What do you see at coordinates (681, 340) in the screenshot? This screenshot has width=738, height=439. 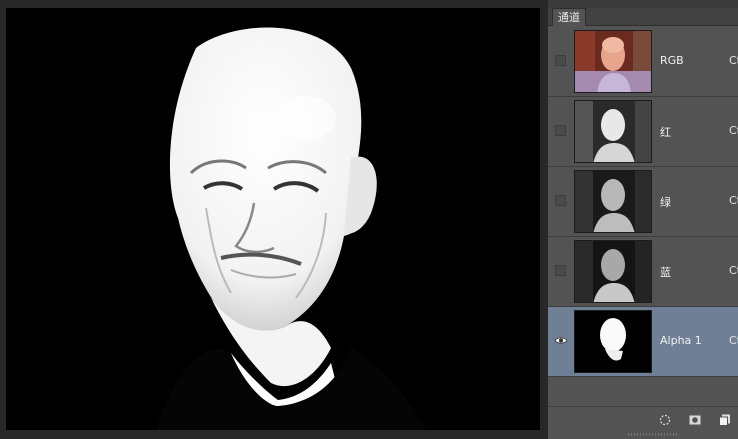 I see `channel-name: Alpha 1` at bounding box center [681, 340].